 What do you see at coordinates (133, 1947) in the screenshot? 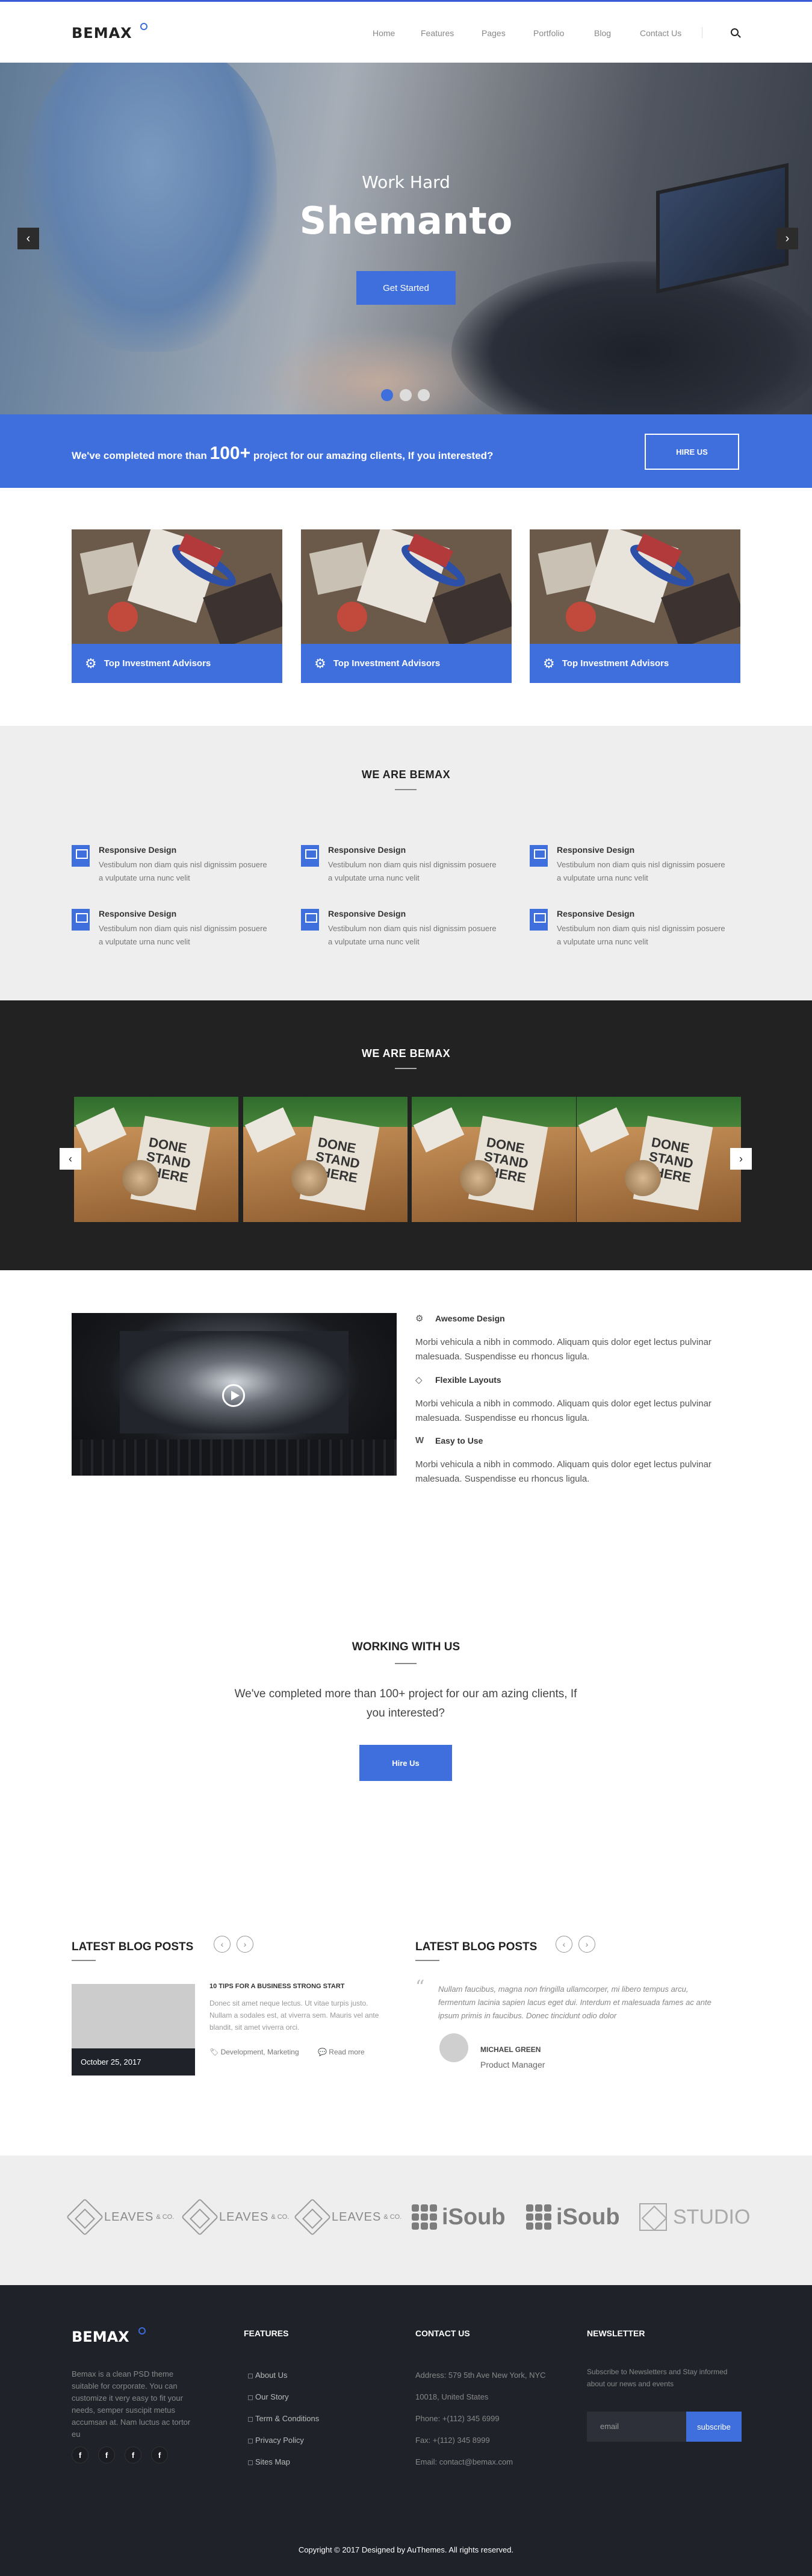
I see `blog-heading: LATEST BLOG POSTS` at bounding box center [133, 1947].